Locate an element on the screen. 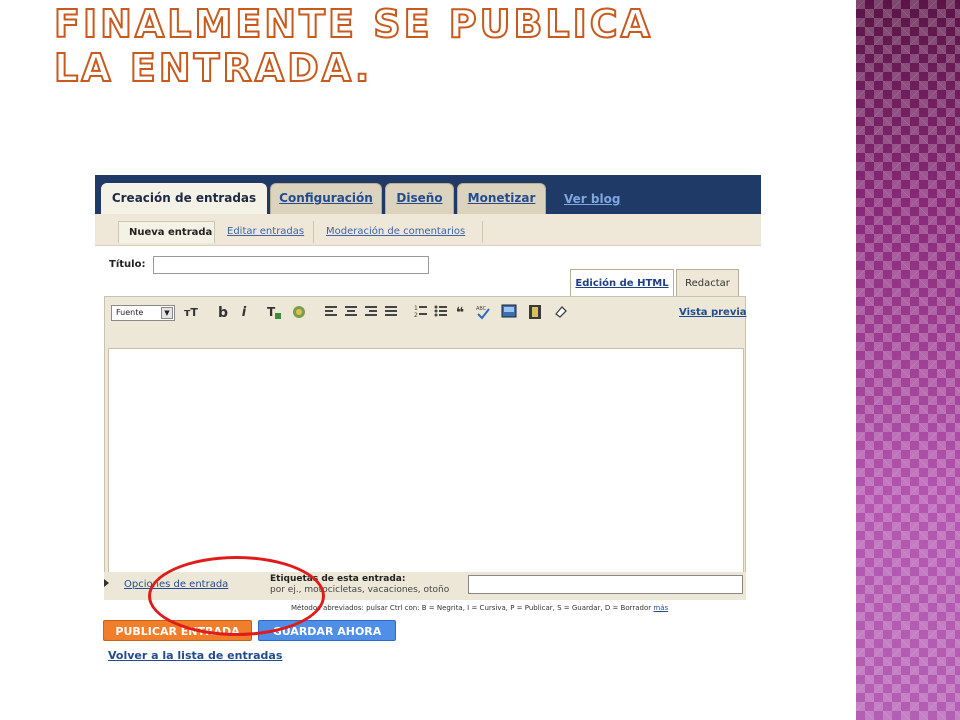  editor-toolbar: Fuente ▼ ᴛT b i T 1 2 ❝ ABC Vista previa is located at coordinates (426, 312).